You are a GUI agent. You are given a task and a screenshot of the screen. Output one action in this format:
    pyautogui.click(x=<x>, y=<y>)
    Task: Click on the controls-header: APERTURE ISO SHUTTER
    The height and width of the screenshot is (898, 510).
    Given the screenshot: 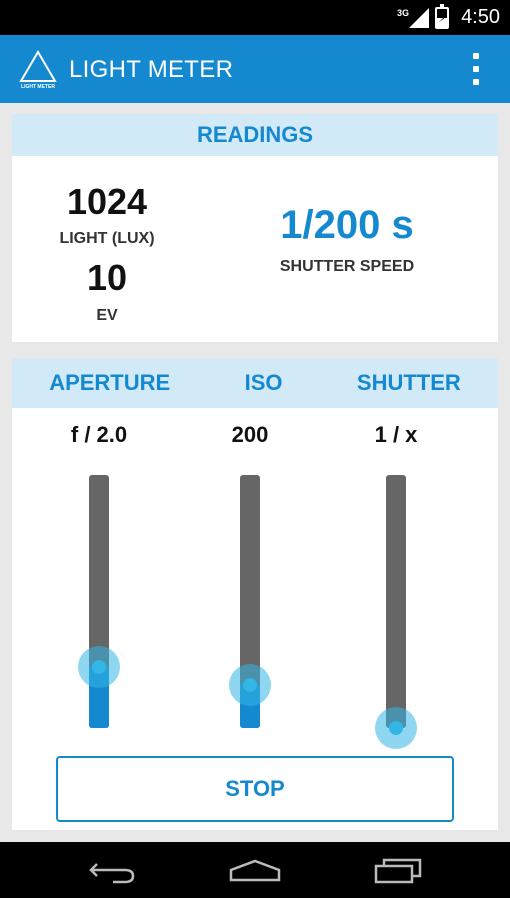 What is the action you would take?
    pyautogui.click(x=255, y=383)
    